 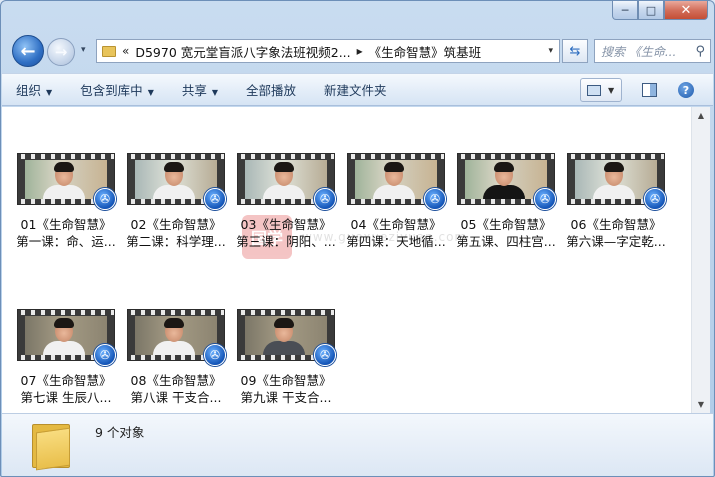 I want to click on breadcrumb-current-folder: 《生命智慧》筑基班, so click(x=425, y=51).